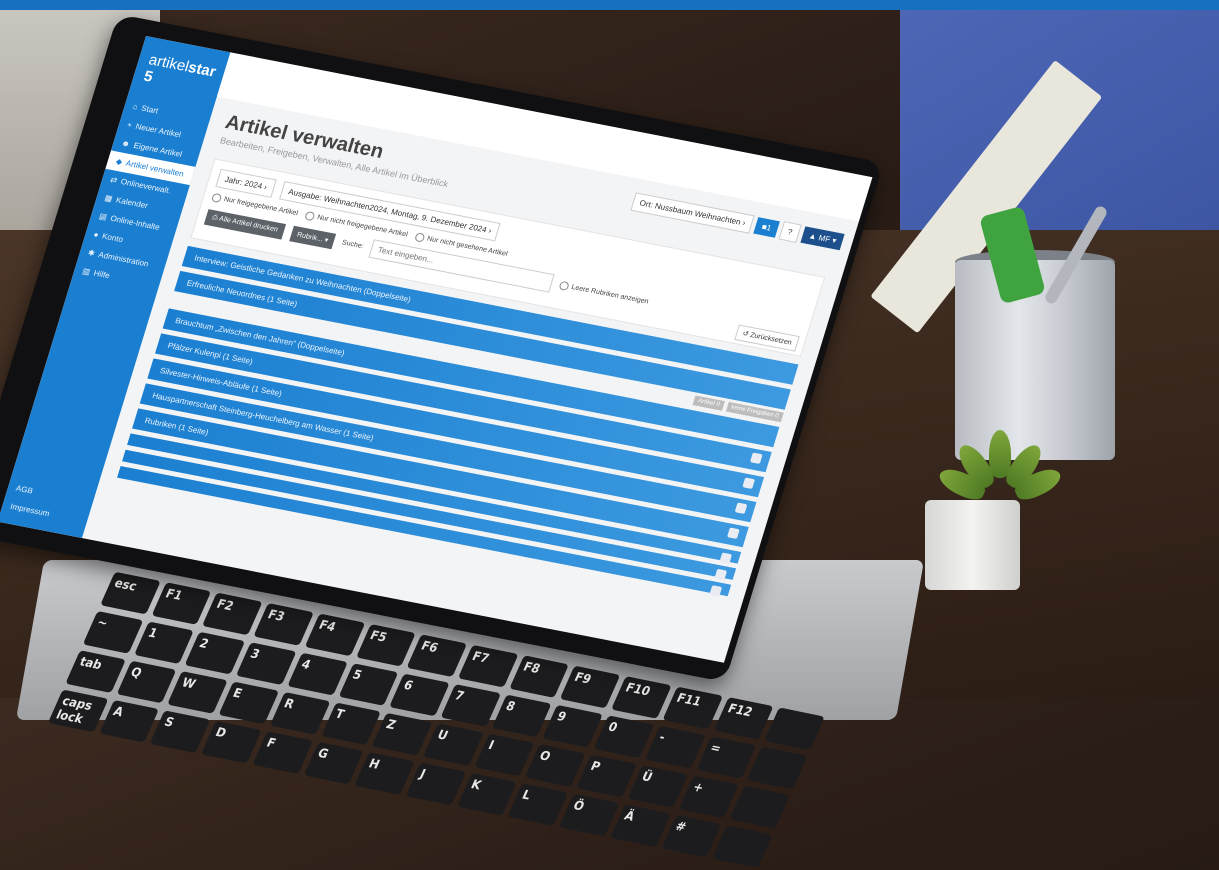  What do you see at coordinates (129, 125) in the screenshot?
I see `plus-icon: +` at bounding box center [129, 125].